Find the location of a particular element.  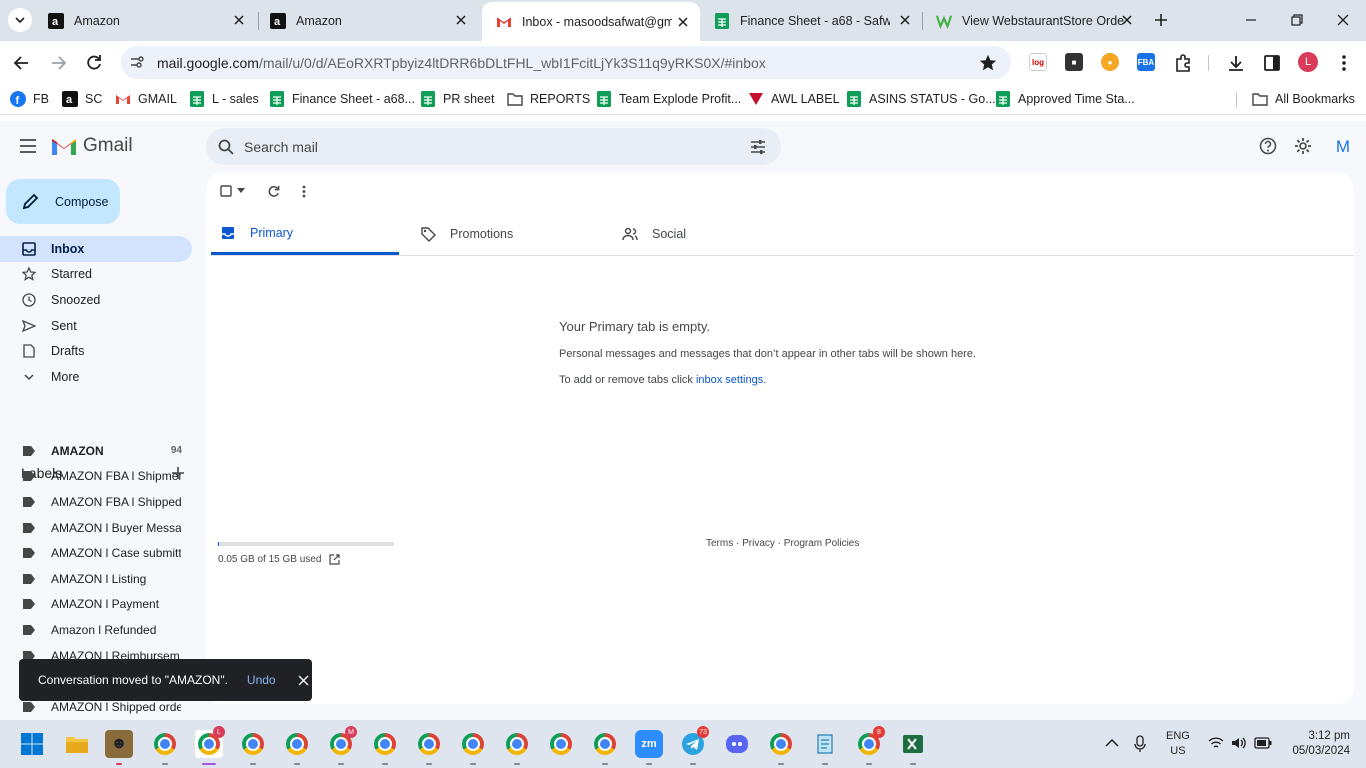

bookmark-pr-sheet: PR sheet is located at coordinates (457, 99).